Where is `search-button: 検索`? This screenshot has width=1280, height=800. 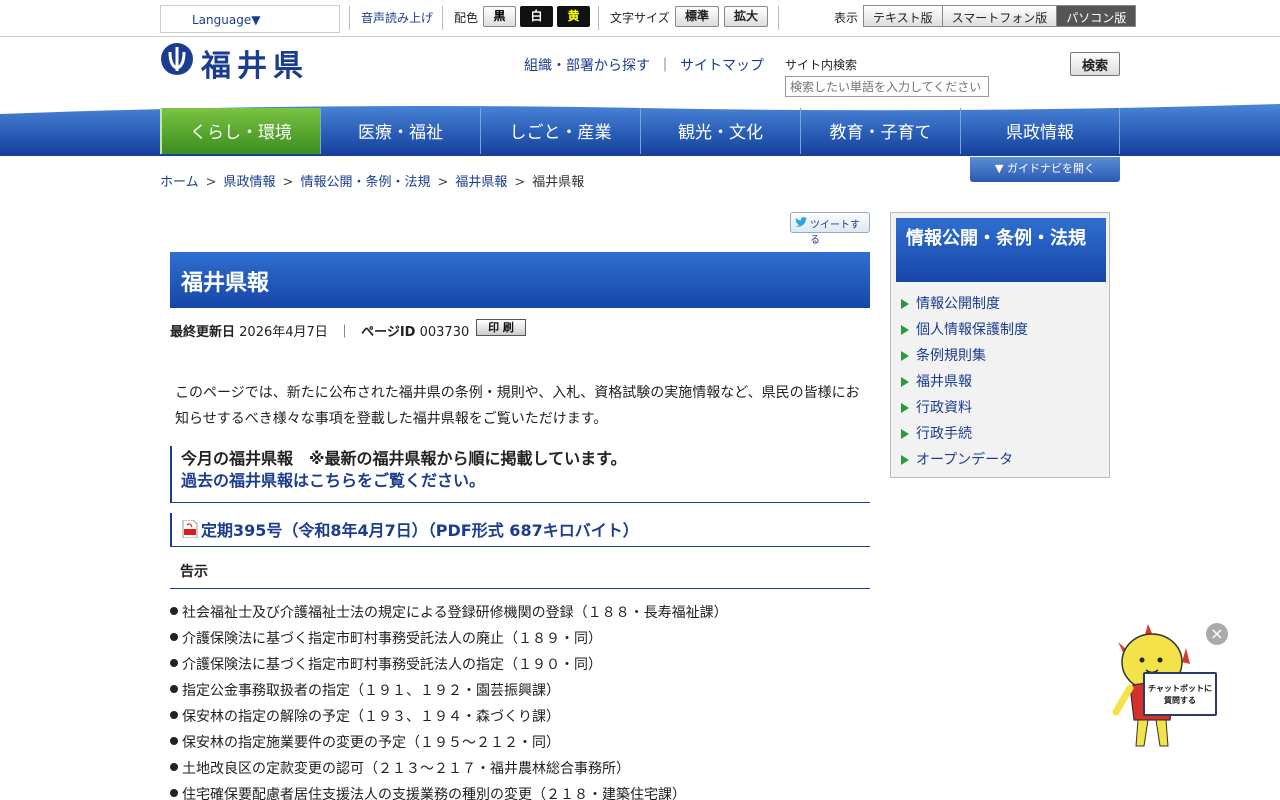 search-button: 検索 is located at coordinates (1095, 64).